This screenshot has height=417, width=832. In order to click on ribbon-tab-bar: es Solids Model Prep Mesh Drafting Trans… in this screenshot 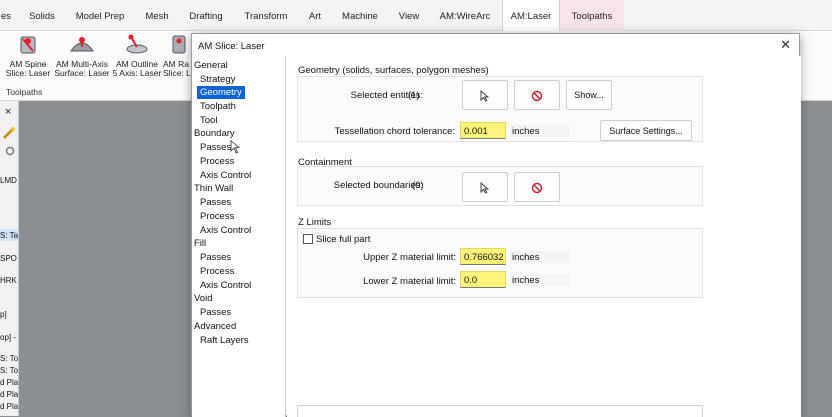, I will do `click(416, 16)`.